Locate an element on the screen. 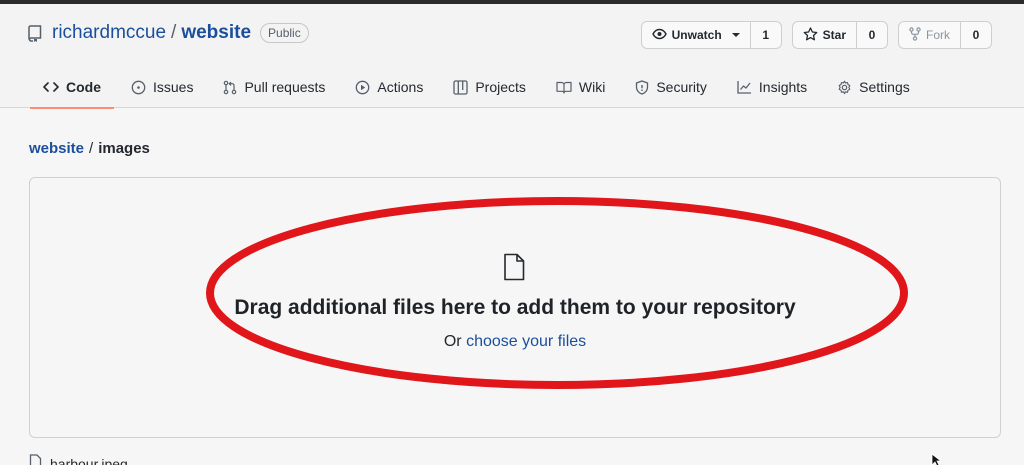  tab-insights: Insights is located at coordinates (772, 87).